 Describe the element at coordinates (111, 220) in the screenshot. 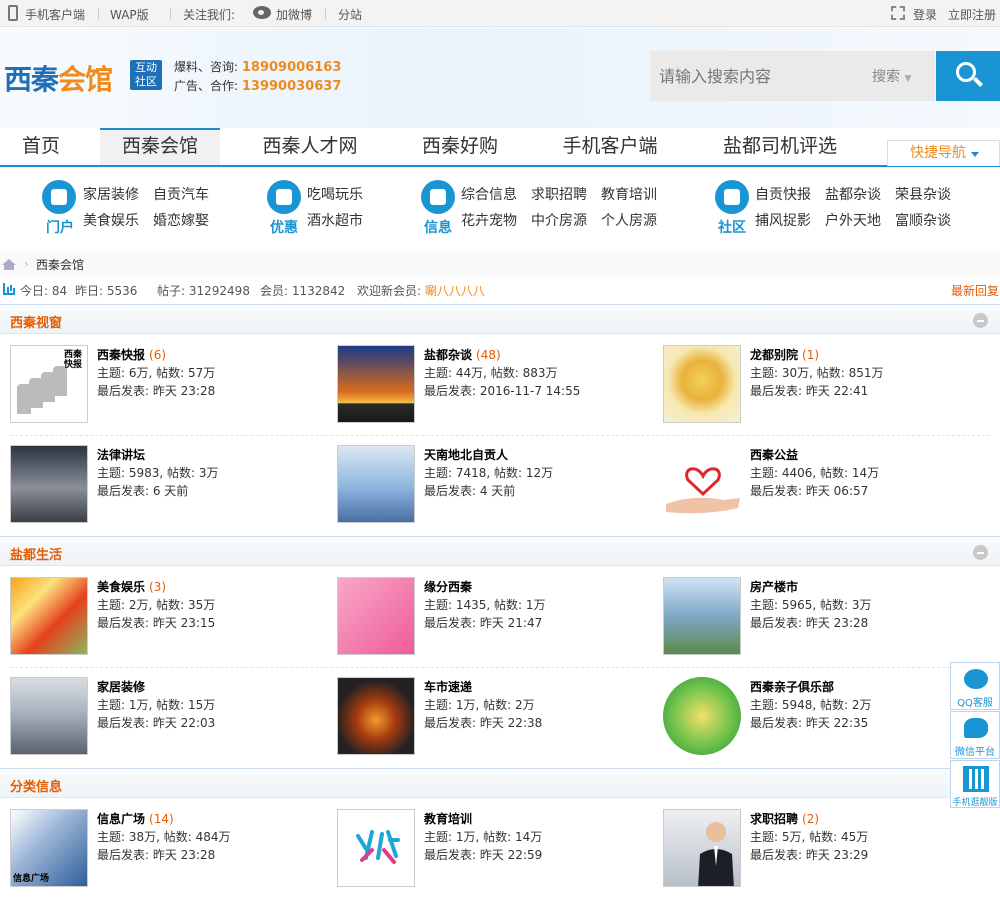

I see `subnav-link: 美食娱乐` at that location.